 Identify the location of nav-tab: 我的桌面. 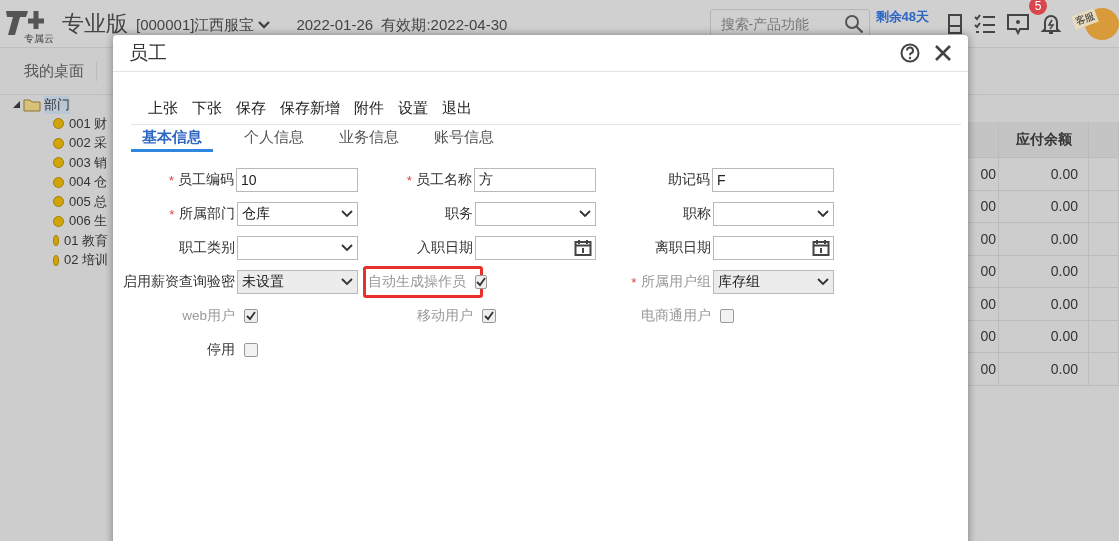
(60, 71).